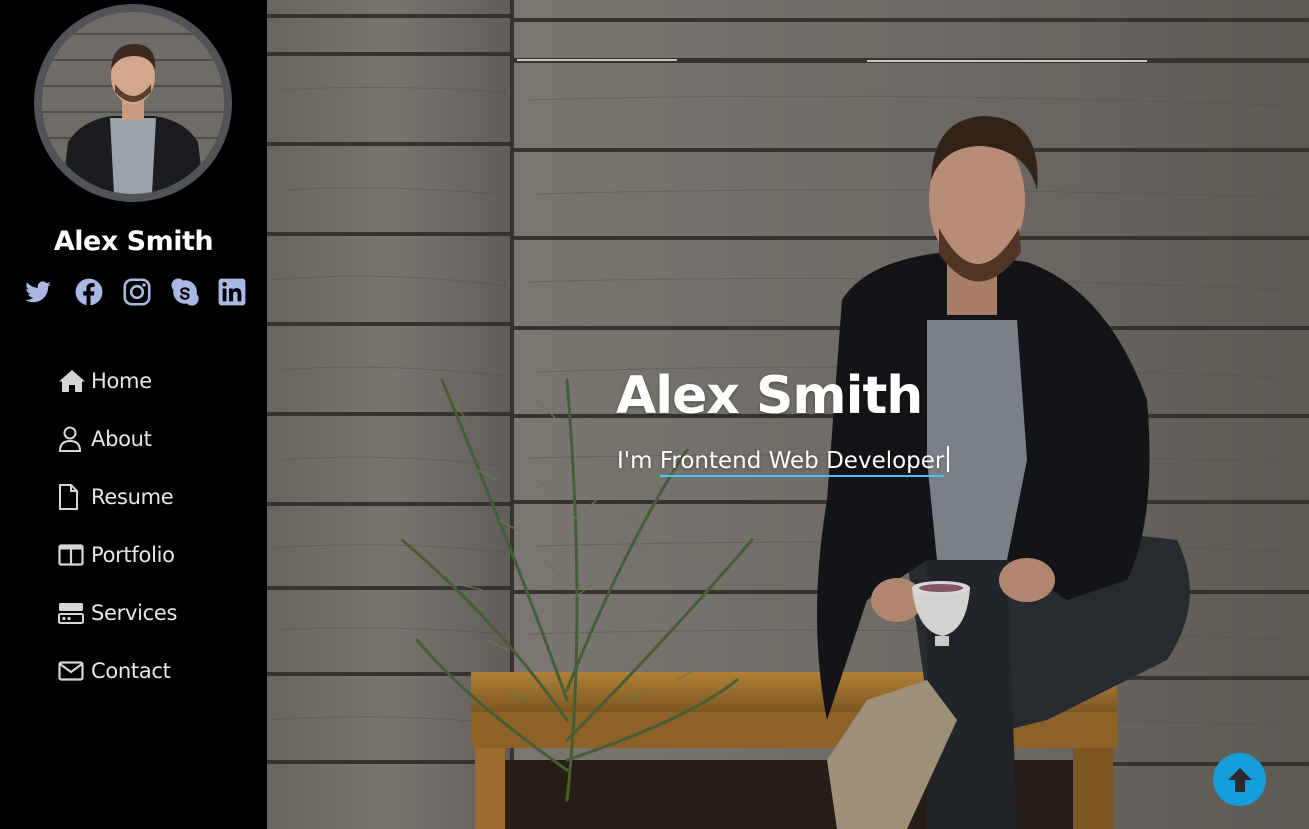 This screenshot has height=829, width=1309. What do you see at coordinates (132, 497) in the screenshot?
I see `nav-label-resume: Resume` at bounding box center [132, 497].